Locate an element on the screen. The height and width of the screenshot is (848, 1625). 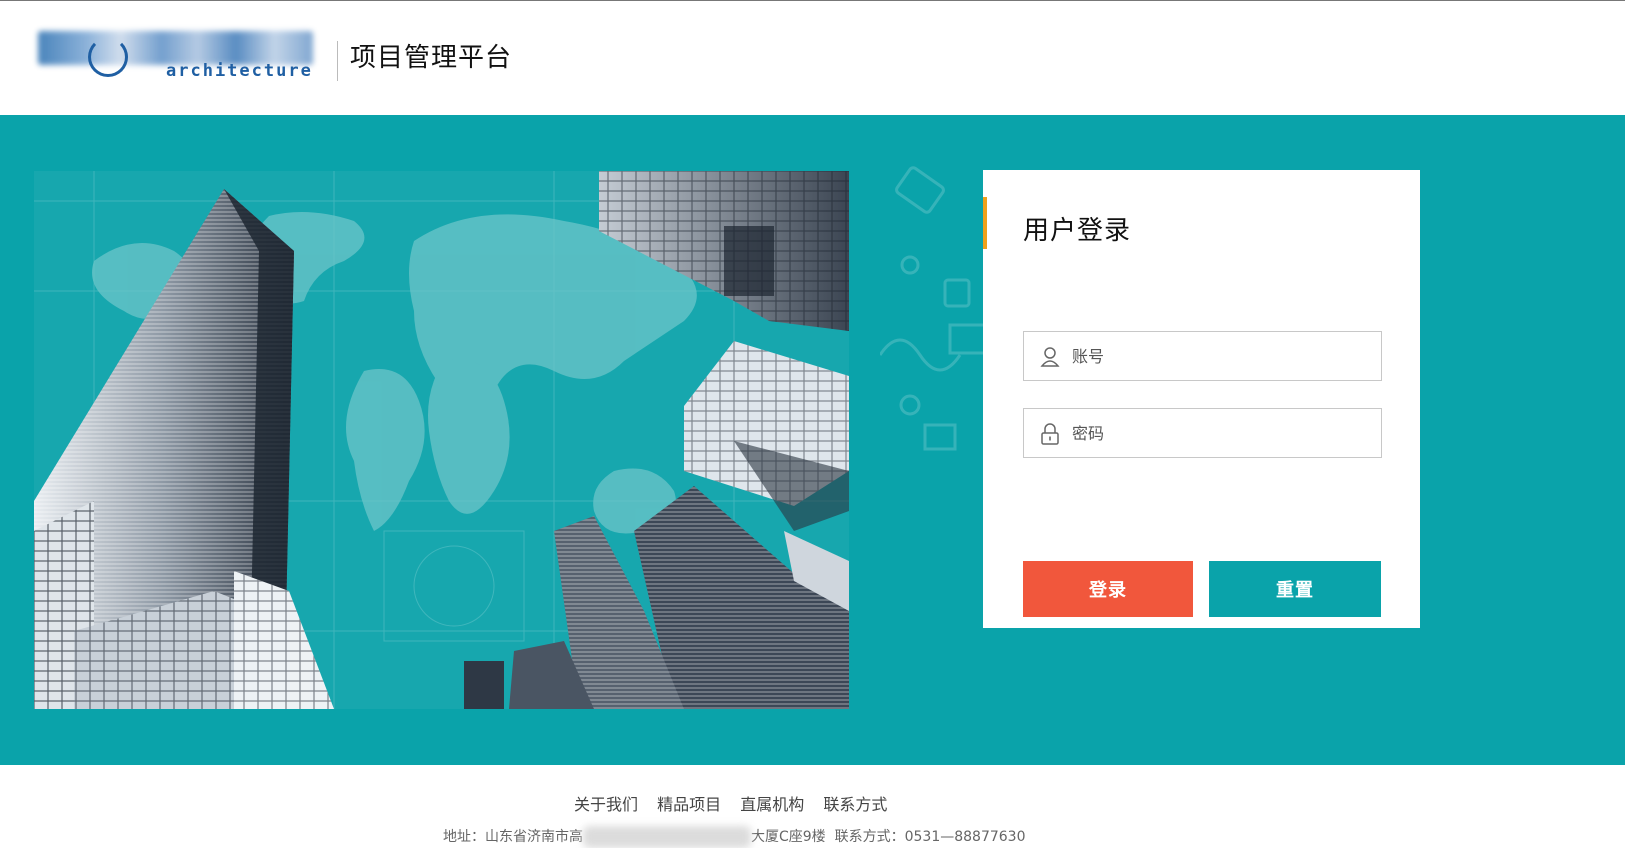
logo-text: architecture is located at coordinates (239, 71).